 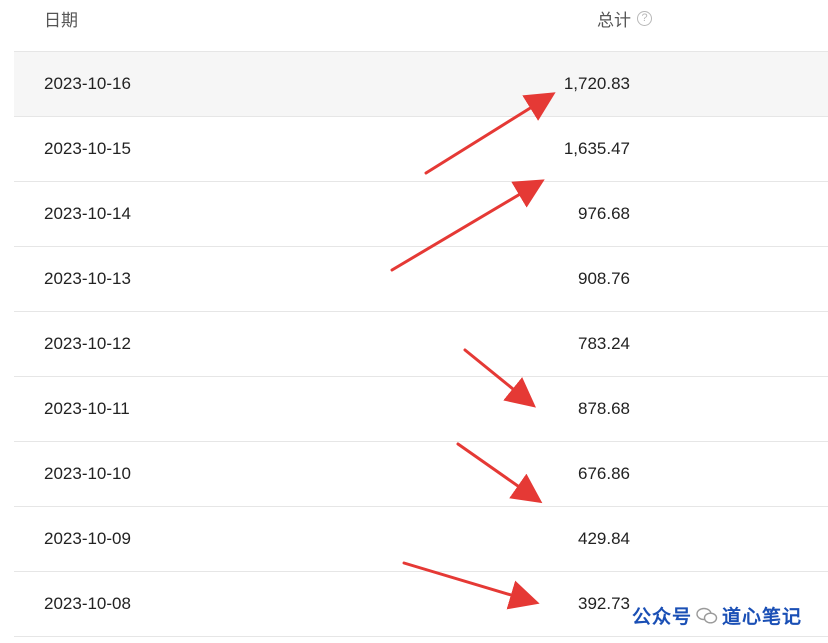 I want to click on row-total: 429.84, so click(x=604, y=538).